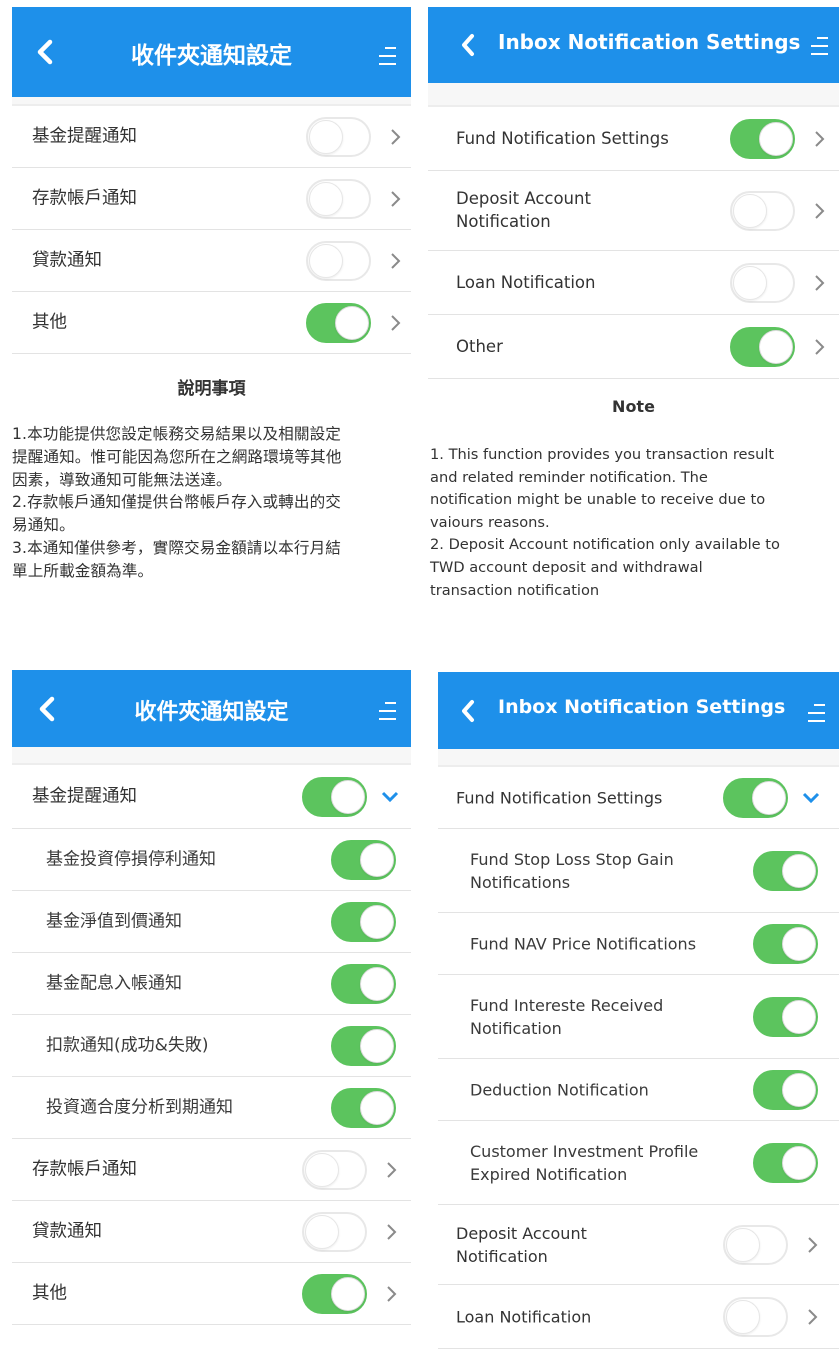 The height and width of the screenshot is (1353, 839). I want to click on note-line: 提醒通知。惟可能因為您所在之網路環境等其他, so click(177, 456).